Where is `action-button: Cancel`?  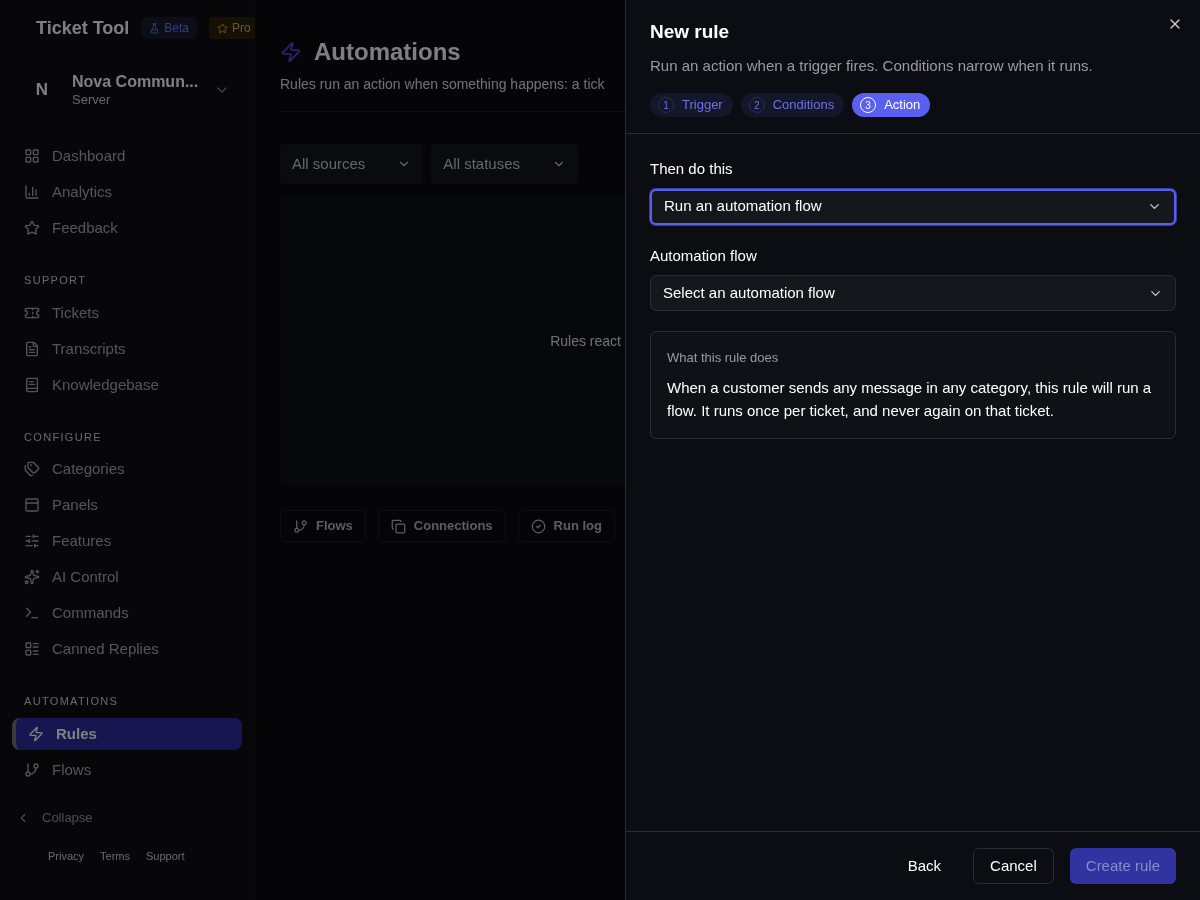 action-button: Cancel is located at coordinates (1013, 866).